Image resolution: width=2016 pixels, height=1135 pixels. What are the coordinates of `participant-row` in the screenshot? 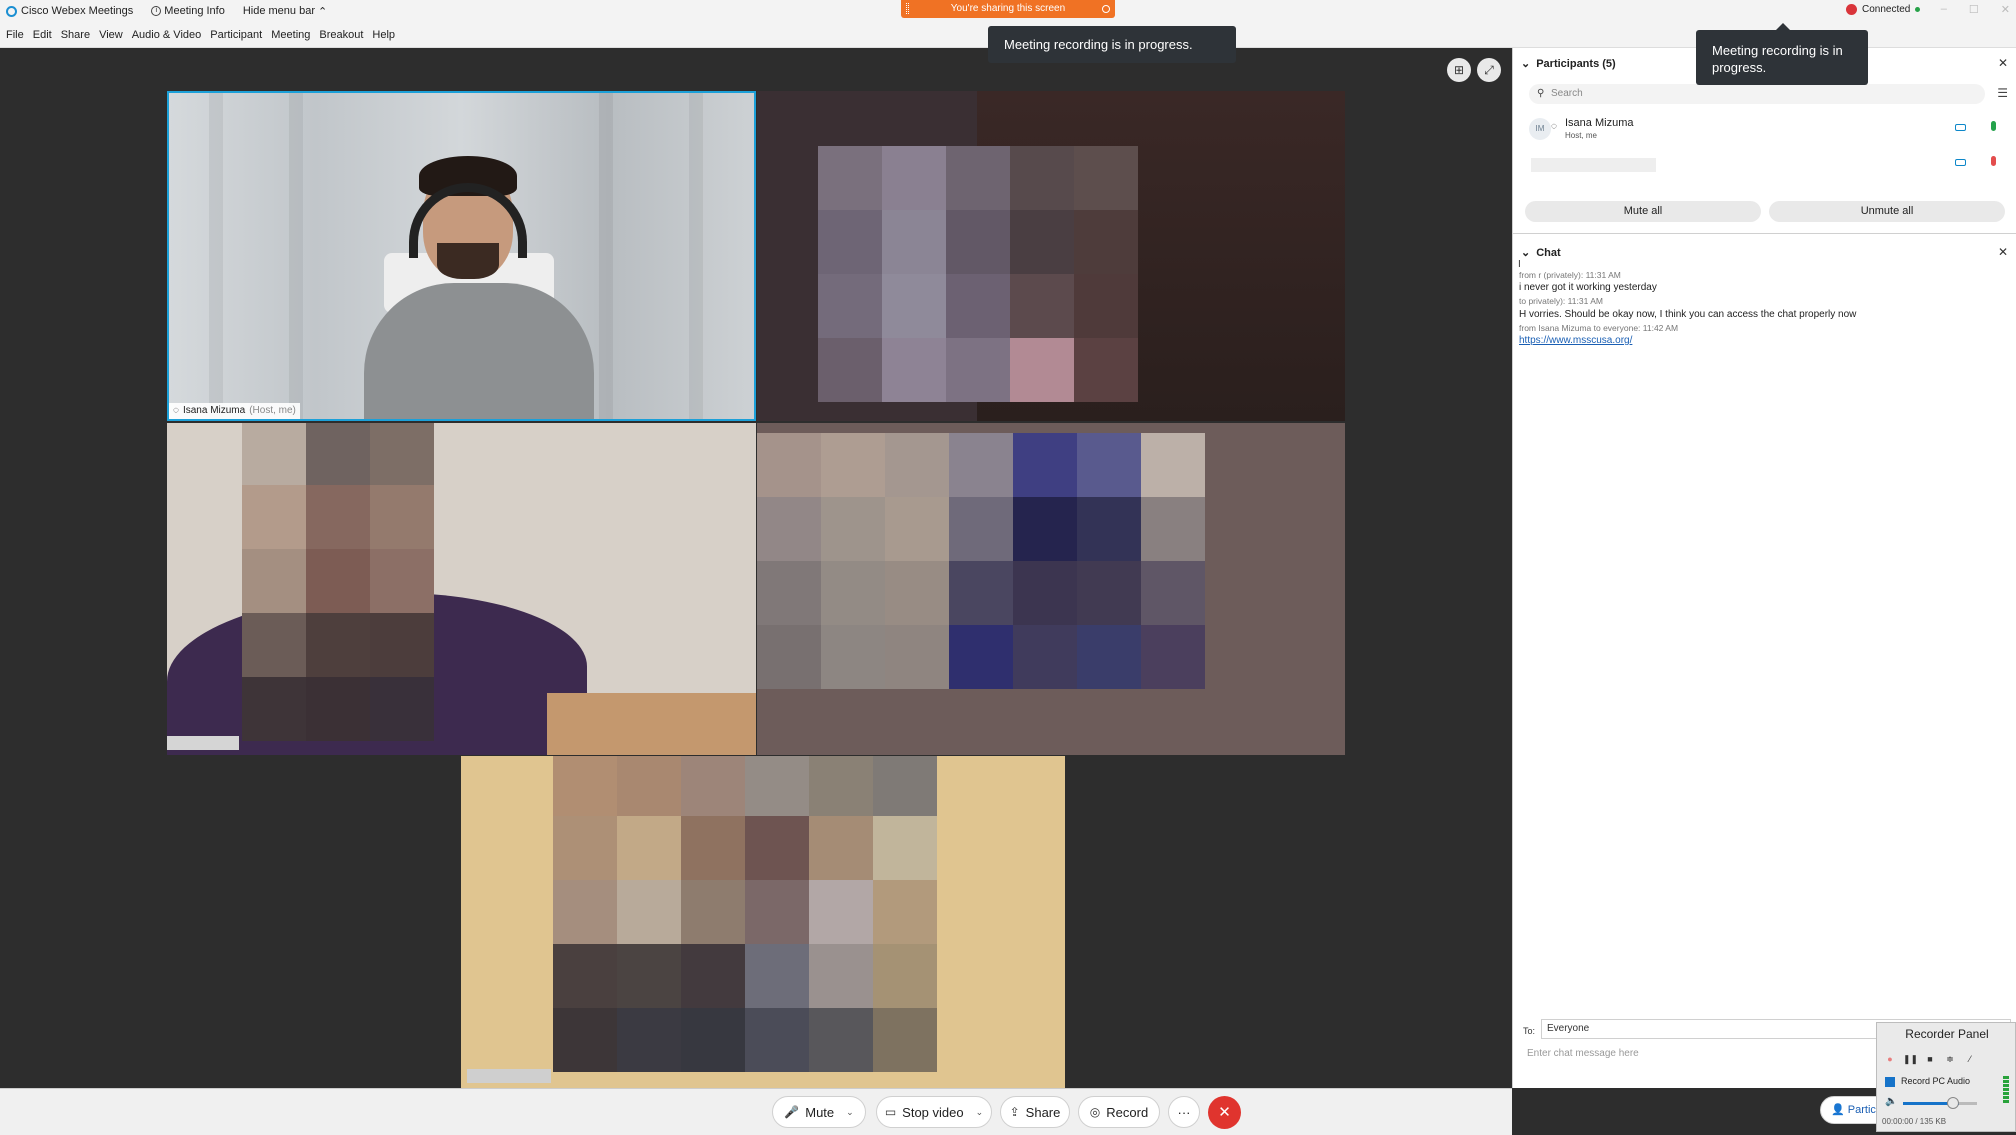 It's located at (1765, 164).